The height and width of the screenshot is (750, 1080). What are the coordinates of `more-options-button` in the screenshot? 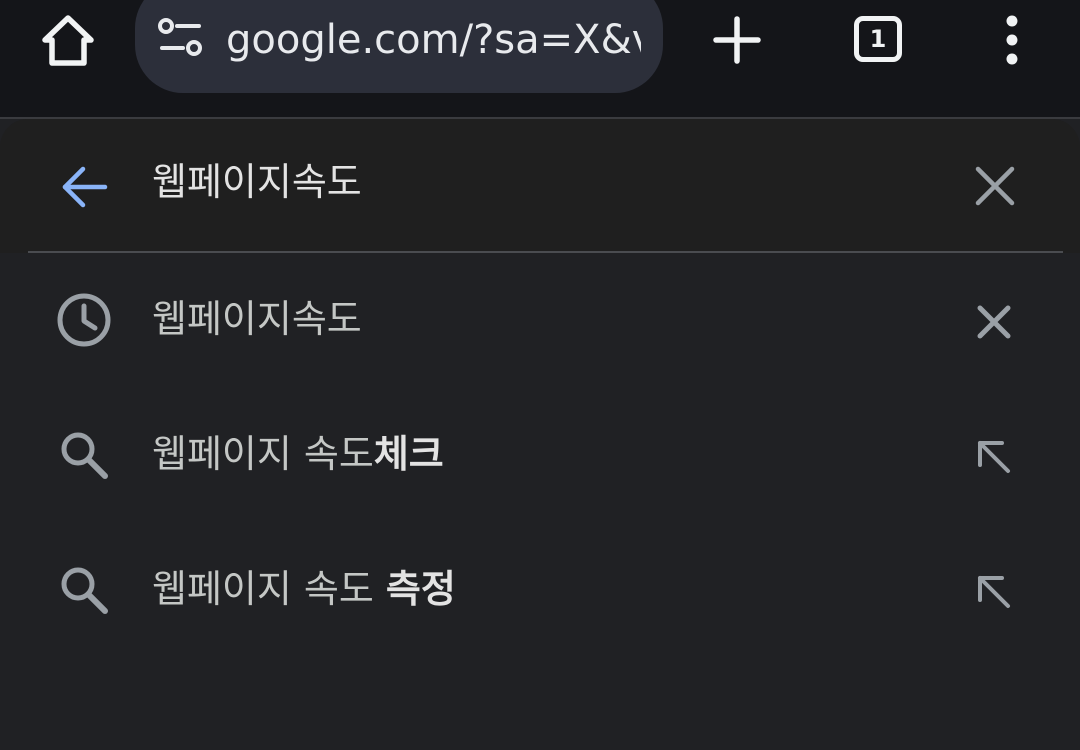 It's located at (1012, 40).